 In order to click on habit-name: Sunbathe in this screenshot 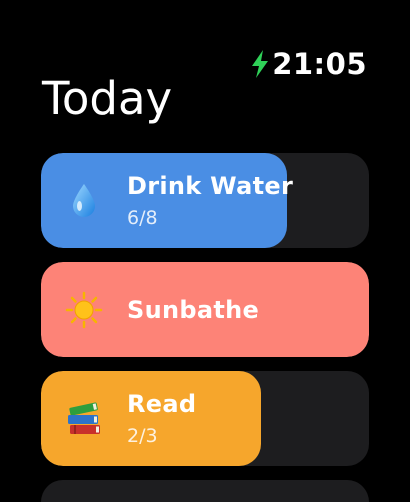, I will do `click(193, 309)`.